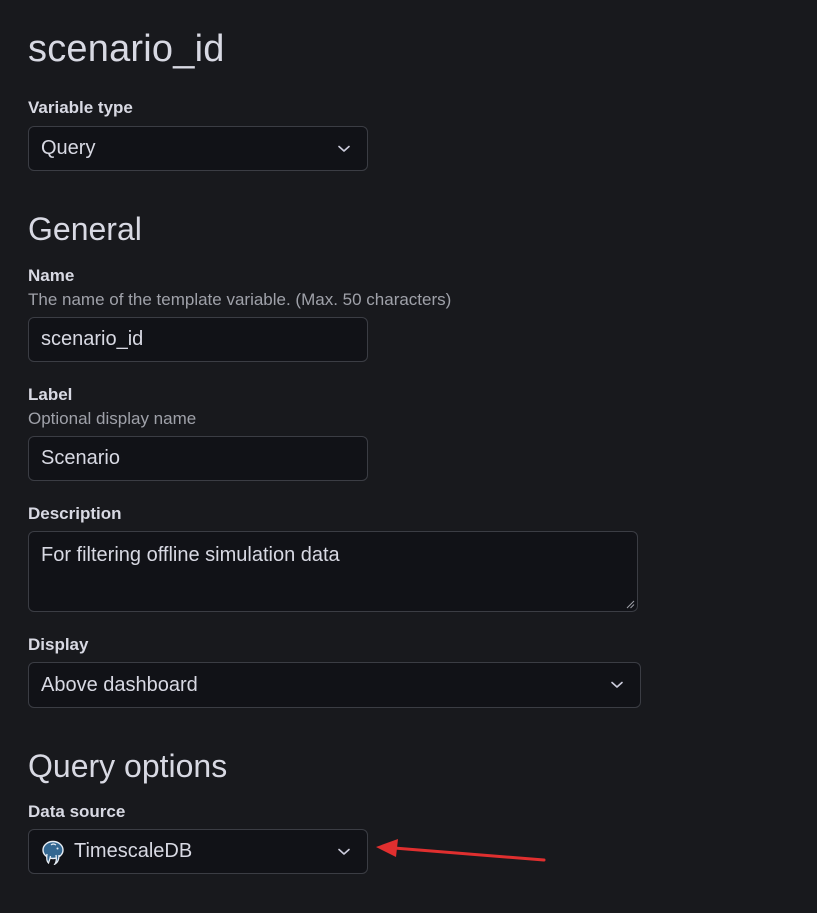 Image resolution: width=817 pixels, height=913 pixels. I want to click on description-textarea: For filtering offline simulation data, so click(333, 571).